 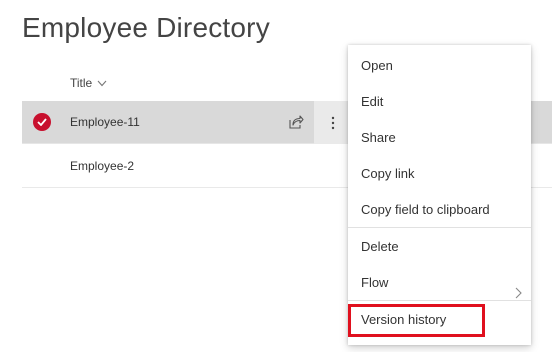 What do you see at coordinates (439, 102) in the screenshot?
I see `menu-item-edit: Edit` at bounding box center [439, 102].